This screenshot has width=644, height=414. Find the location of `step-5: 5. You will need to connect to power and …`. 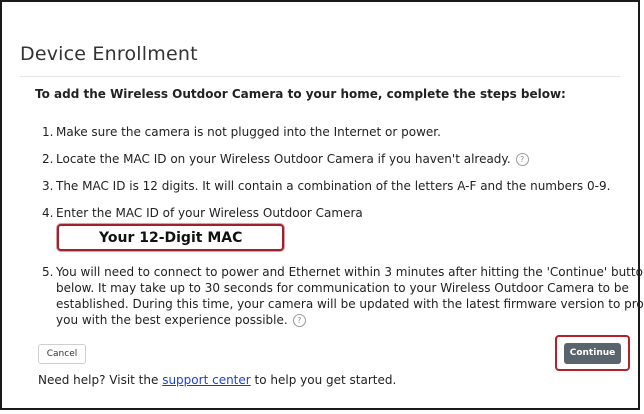

step-5: 5. You will need to connect to power and … is located at coordinates (343, 296).